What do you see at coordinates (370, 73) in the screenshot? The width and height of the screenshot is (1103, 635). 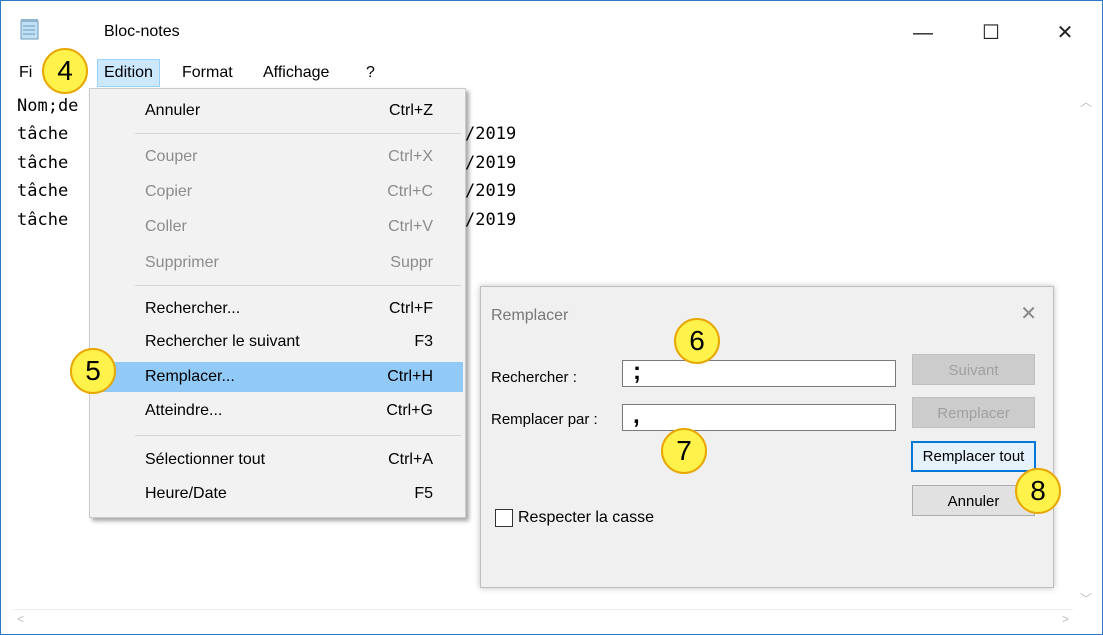 I see `menu-help: ?` at bounding box center [370, 73].